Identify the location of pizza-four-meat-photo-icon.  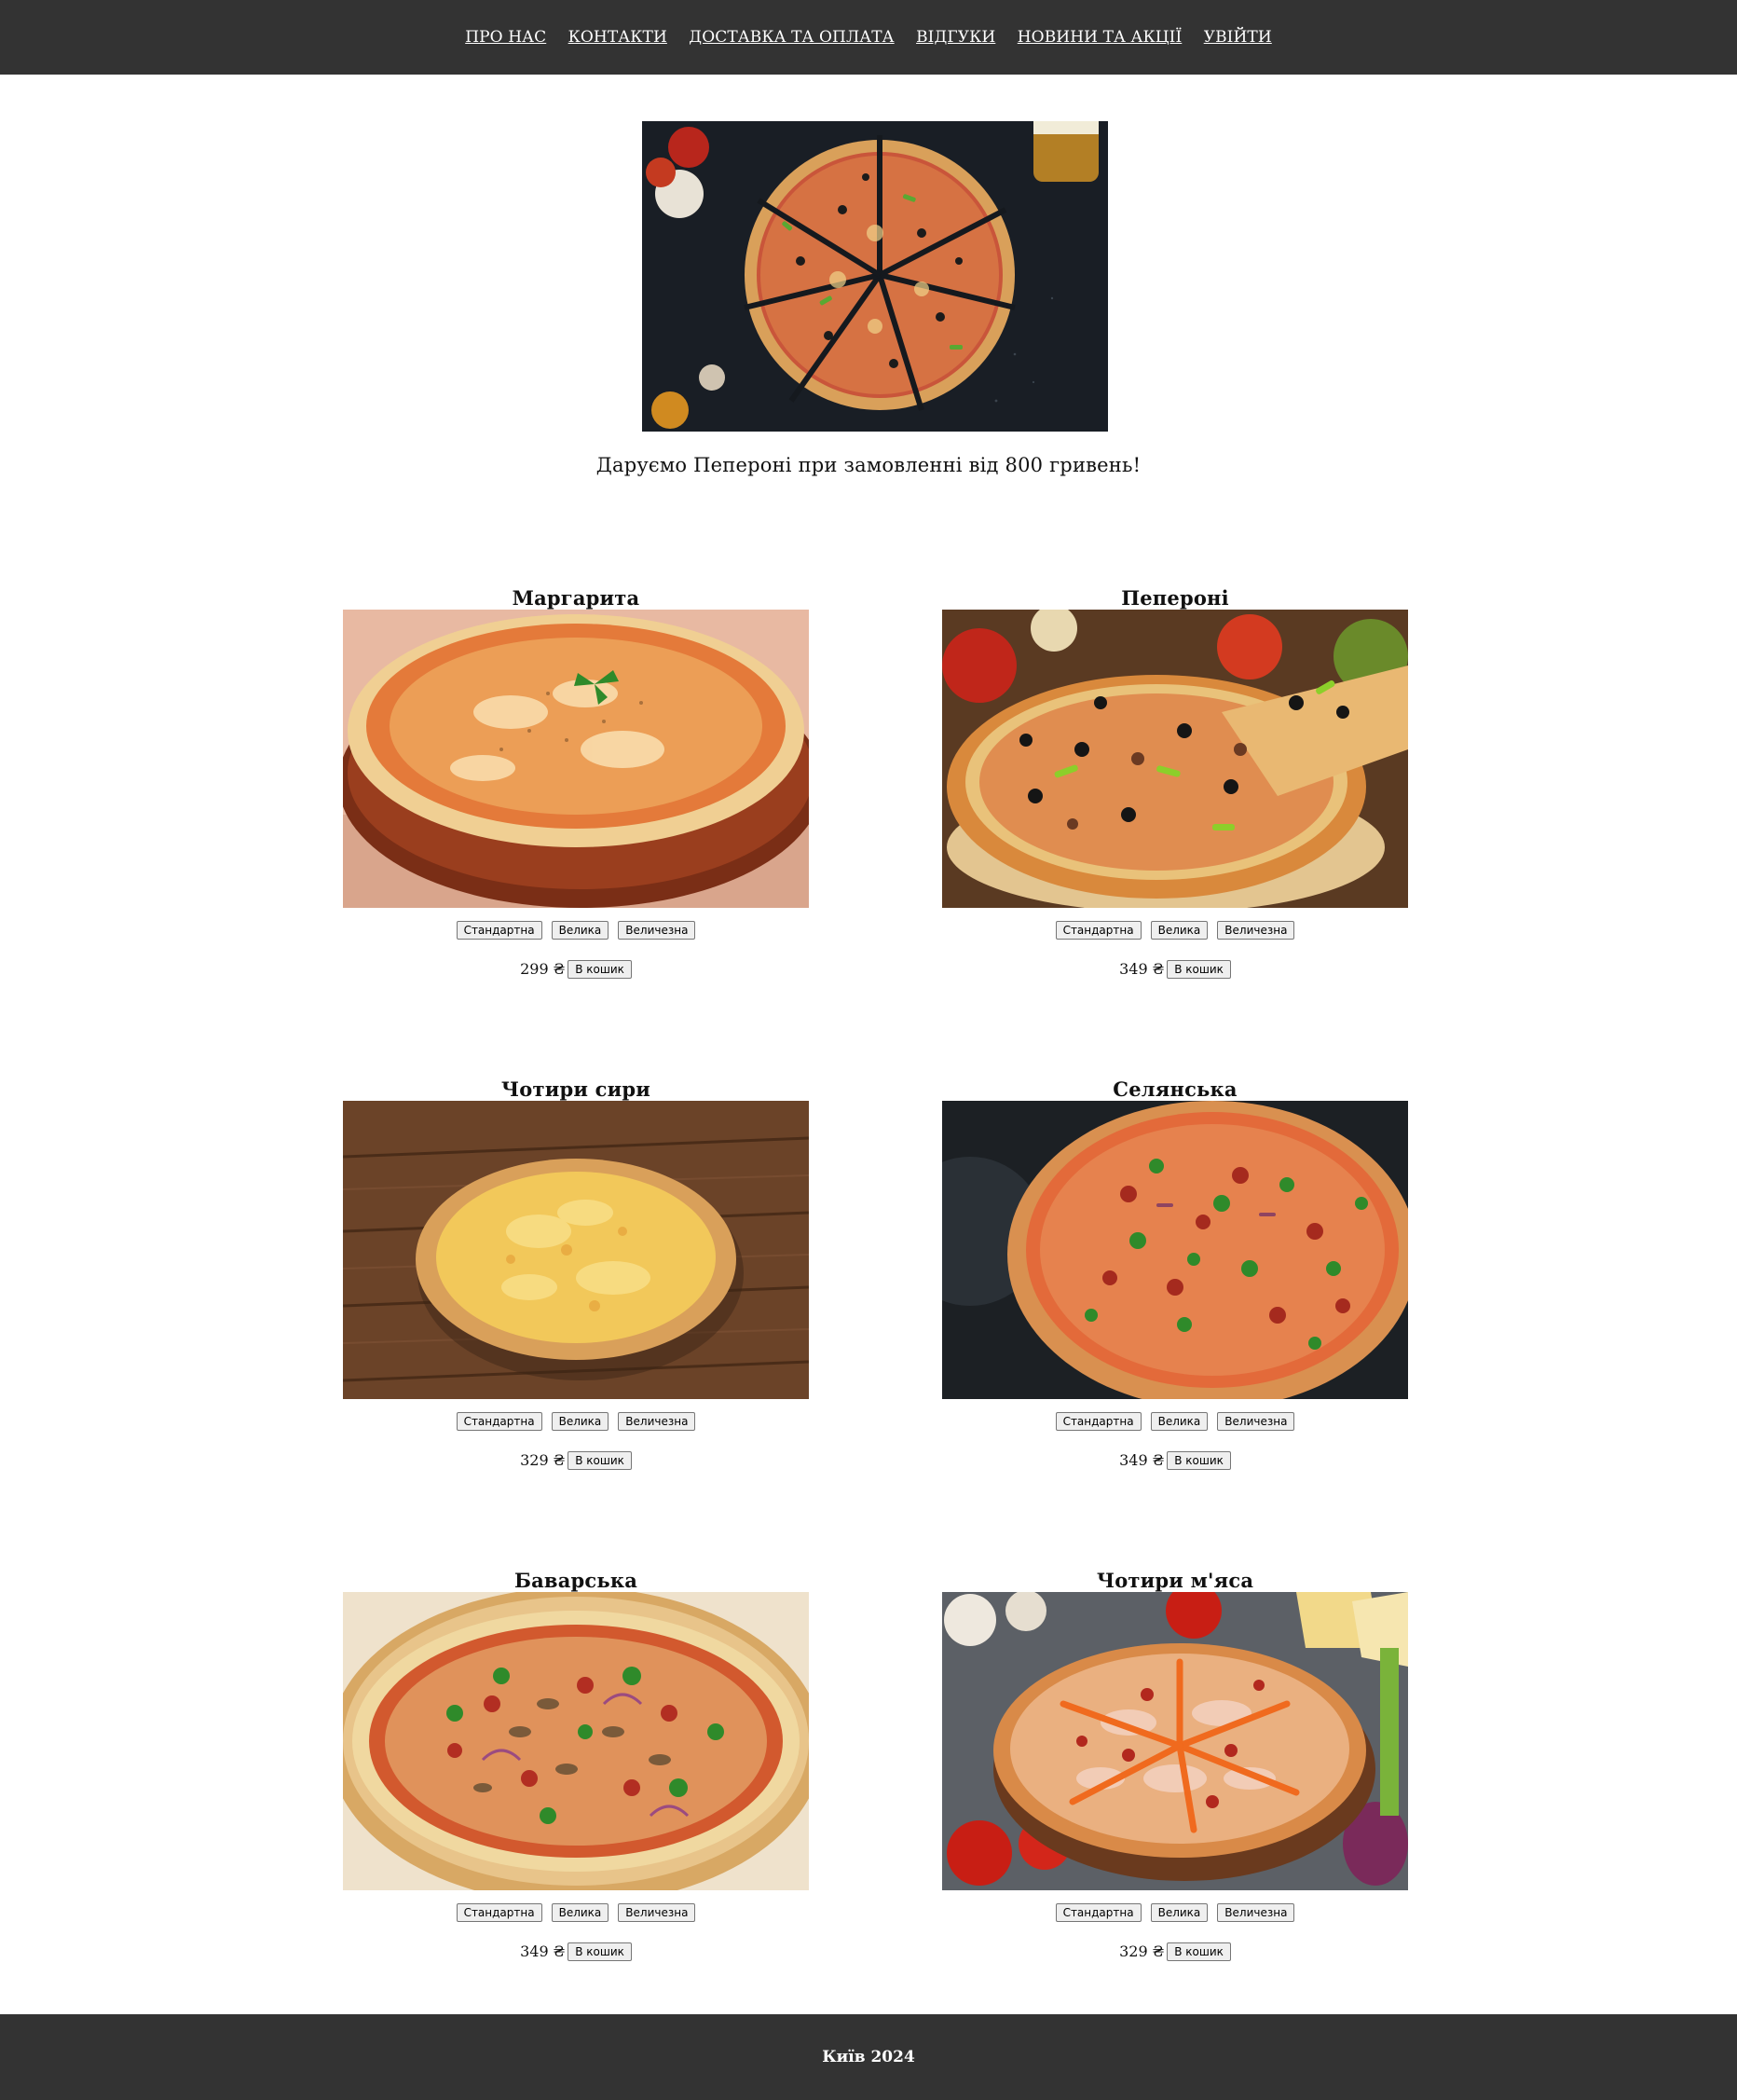
(1175, 1741).